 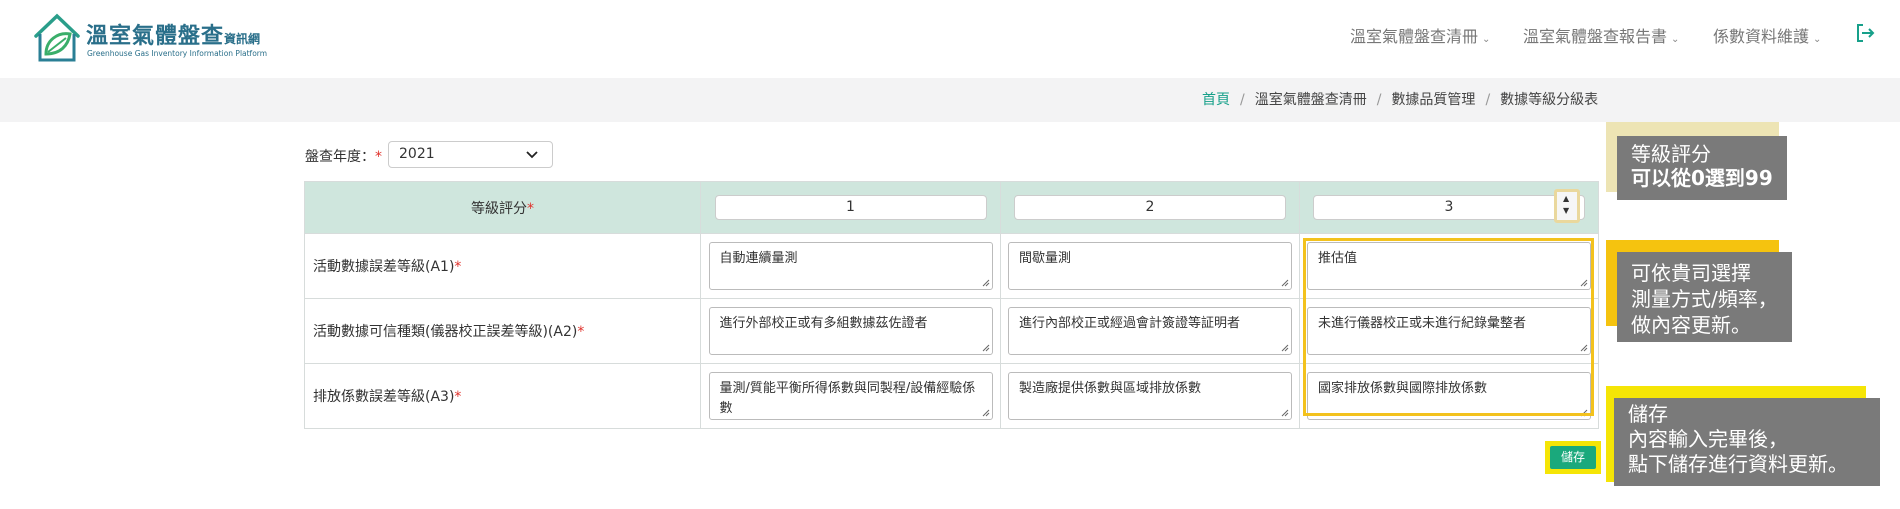 What do you see at coordinates (850, 396) in the screenshot?
I see `textarea-a3-1: 量測/質能平衡所得係數與同製程/設備經驗係數` at bounding box center [850, 396].